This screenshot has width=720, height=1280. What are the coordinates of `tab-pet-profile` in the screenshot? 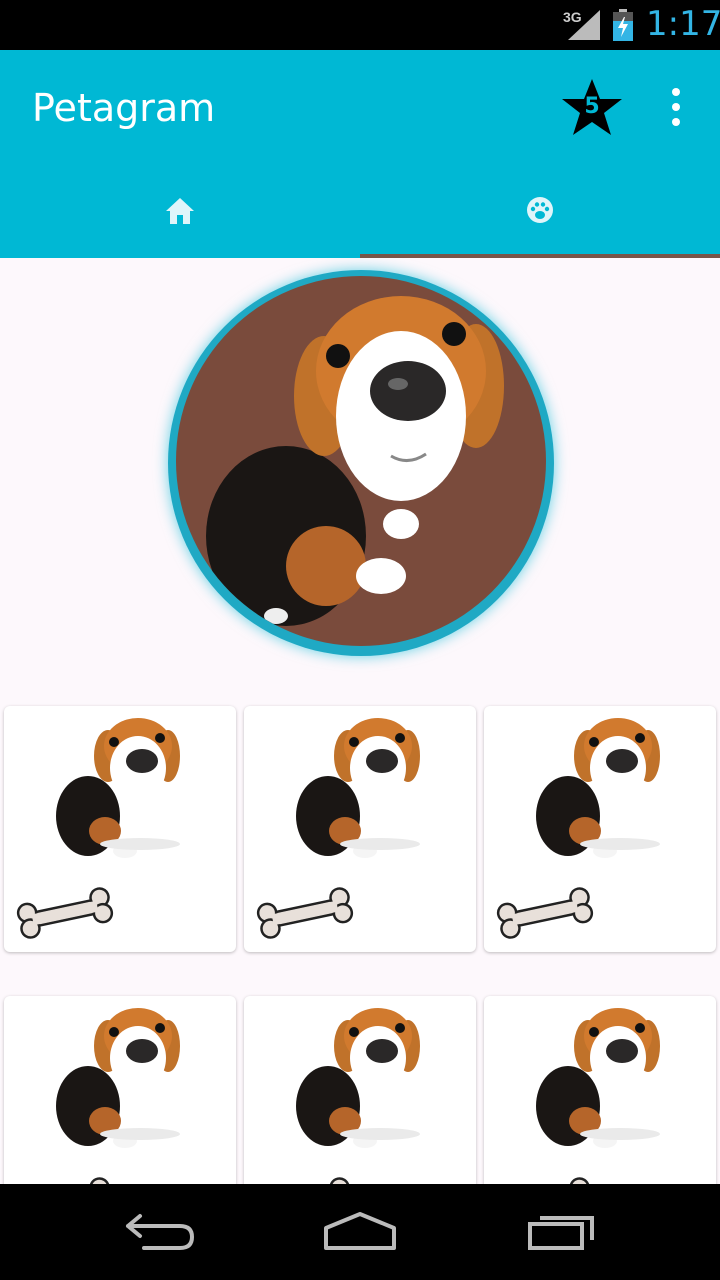 It's located at (540, 212).